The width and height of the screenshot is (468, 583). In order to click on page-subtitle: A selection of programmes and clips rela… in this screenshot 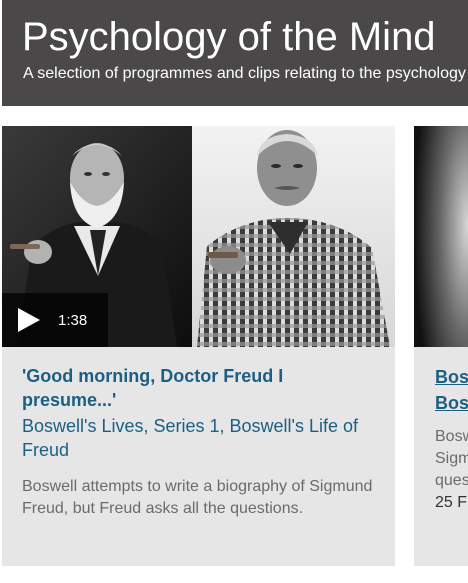, I will do `click(245, 73)`.